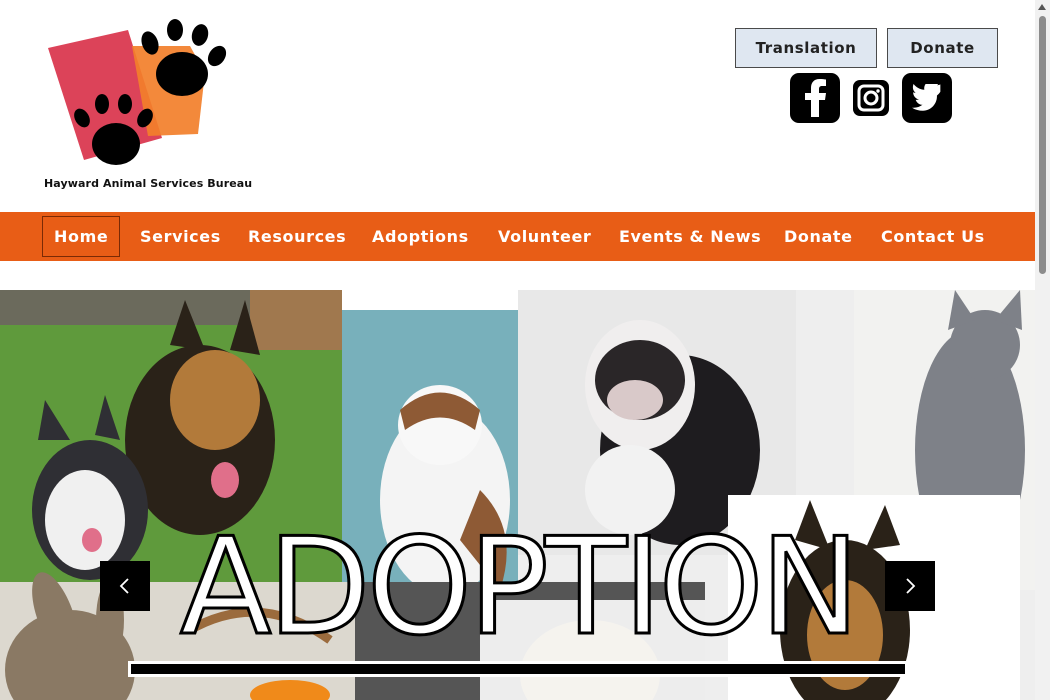 This screenshot has height=700, width=1050. Describe the element at coordinates (180, 236) in the screenshot. I see `nav-item-services: Services` at that location.